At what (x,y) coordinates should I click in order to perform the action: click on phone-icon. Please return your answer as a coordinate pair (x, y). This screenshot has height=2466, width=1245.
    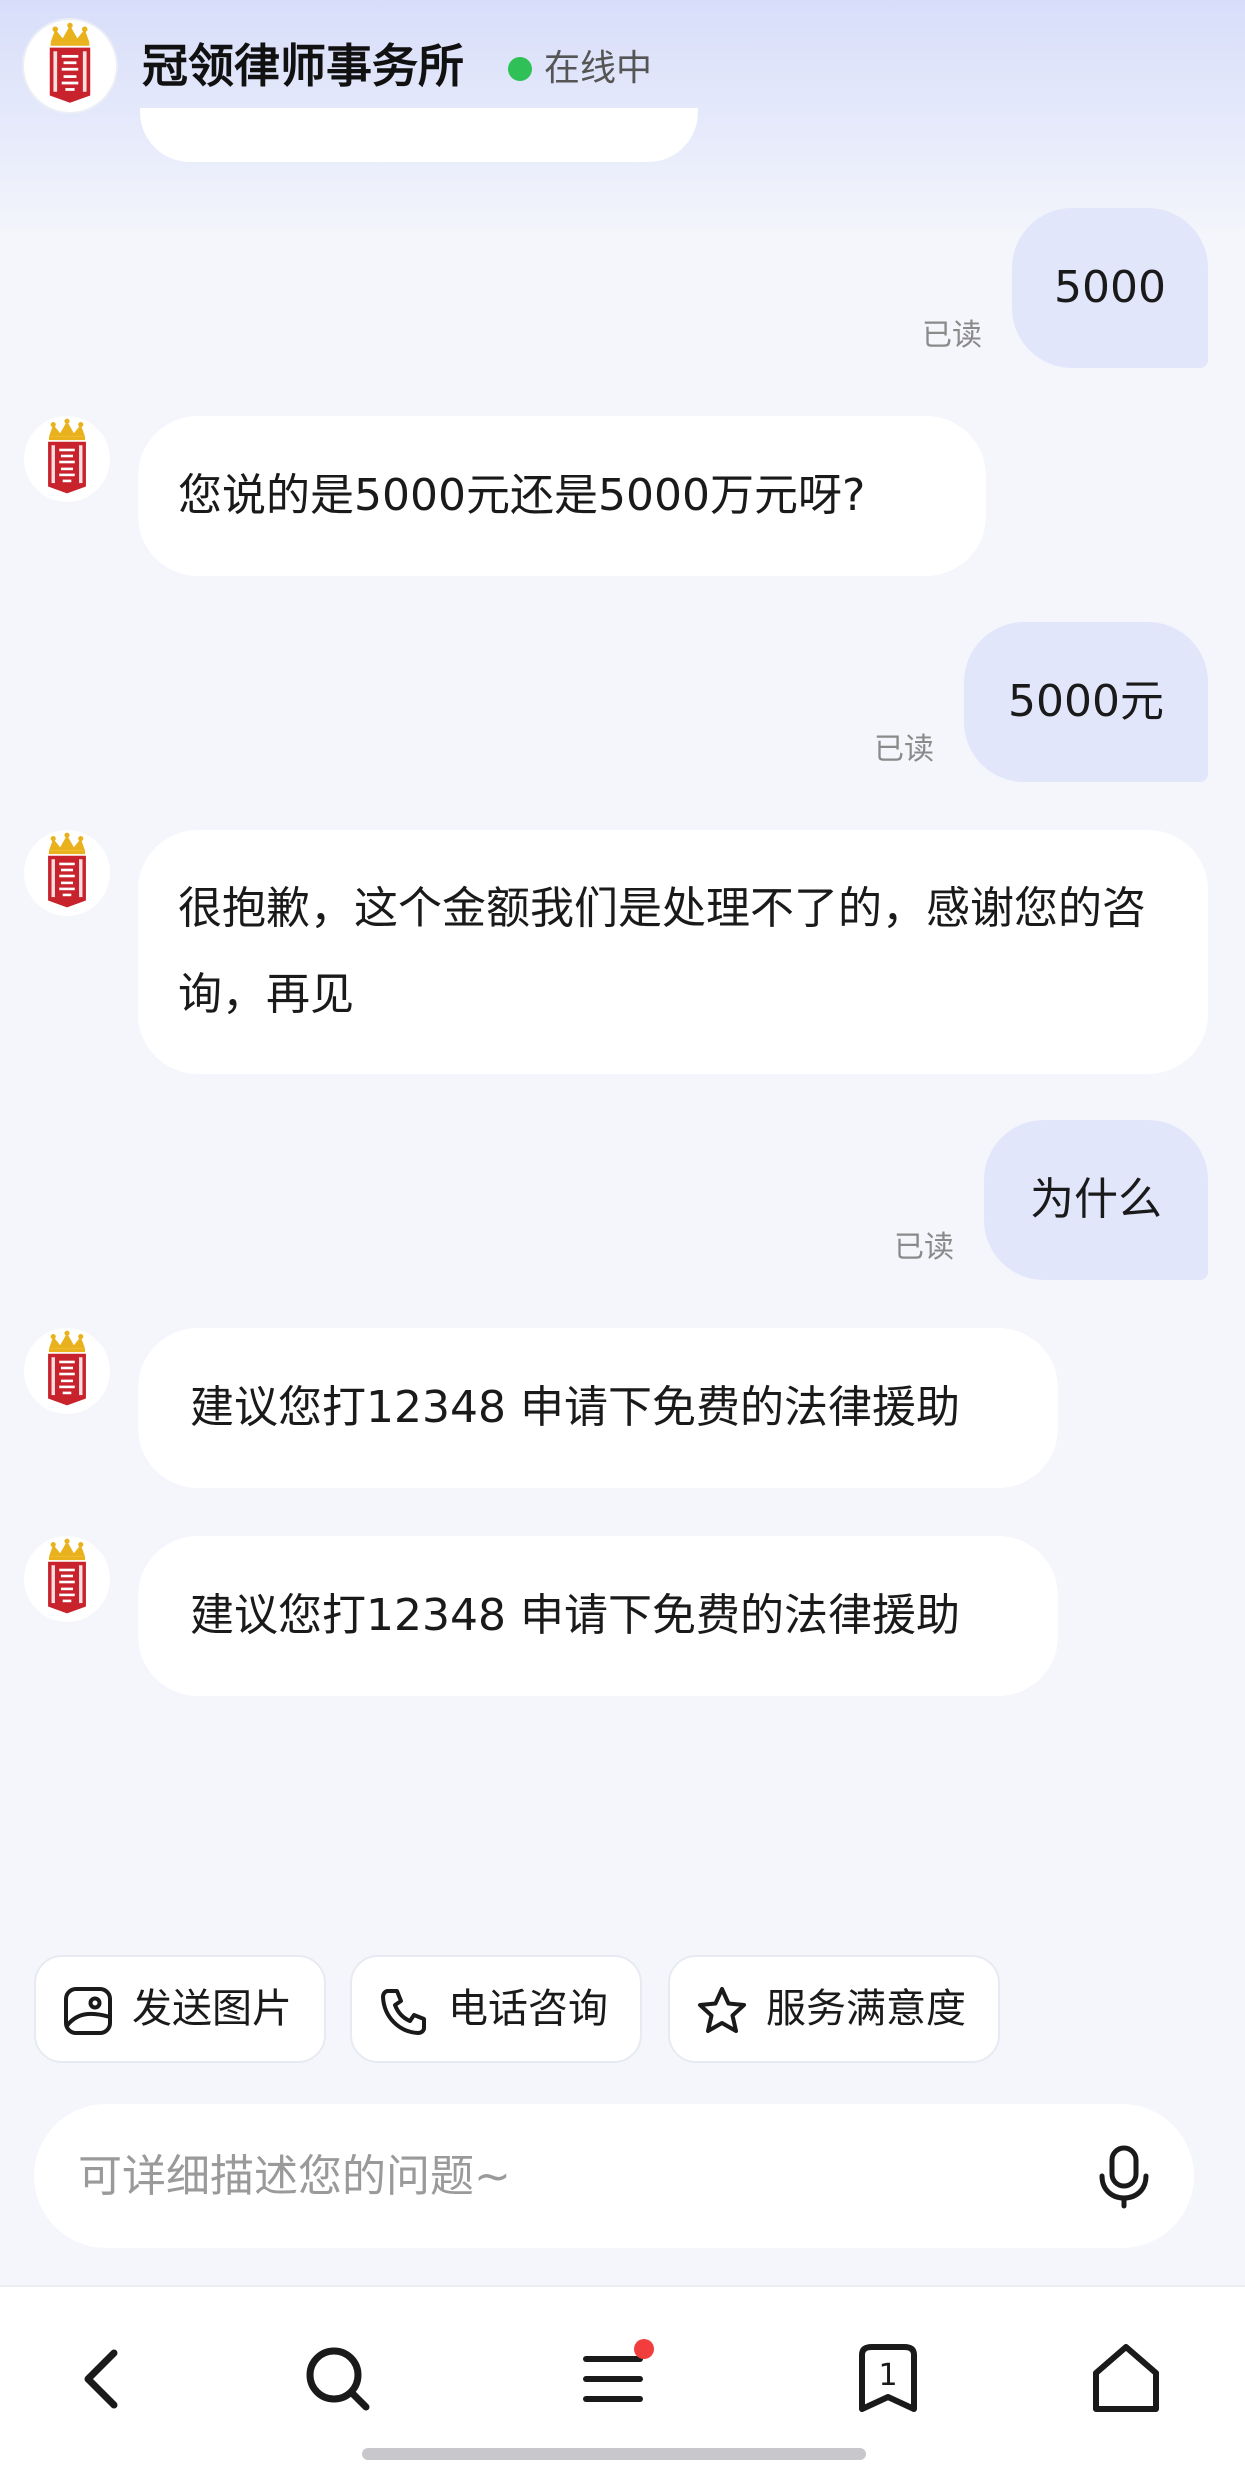
    Looking at the image, I should click on (403, 2012).